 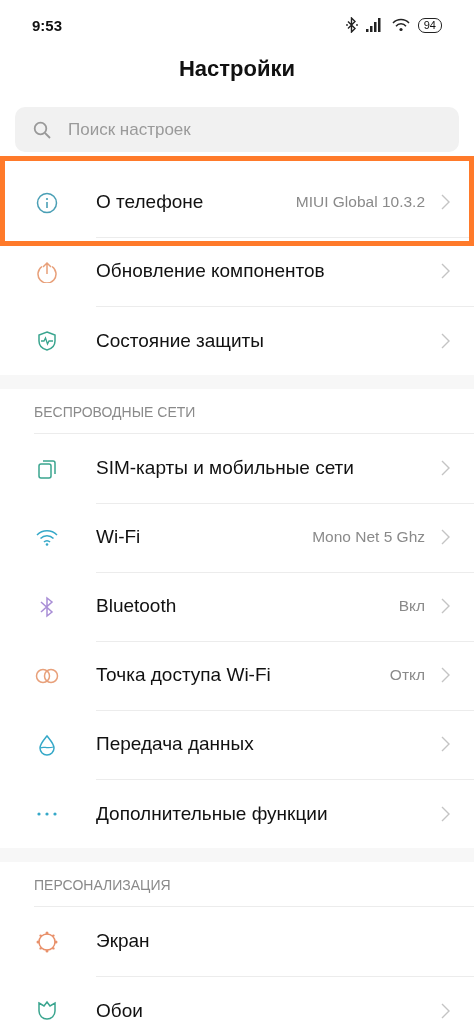 What do you see at coordinates (429, 25) in the screenshot?
I see `battery-indicator: 94` at bounding box center [429, 25].